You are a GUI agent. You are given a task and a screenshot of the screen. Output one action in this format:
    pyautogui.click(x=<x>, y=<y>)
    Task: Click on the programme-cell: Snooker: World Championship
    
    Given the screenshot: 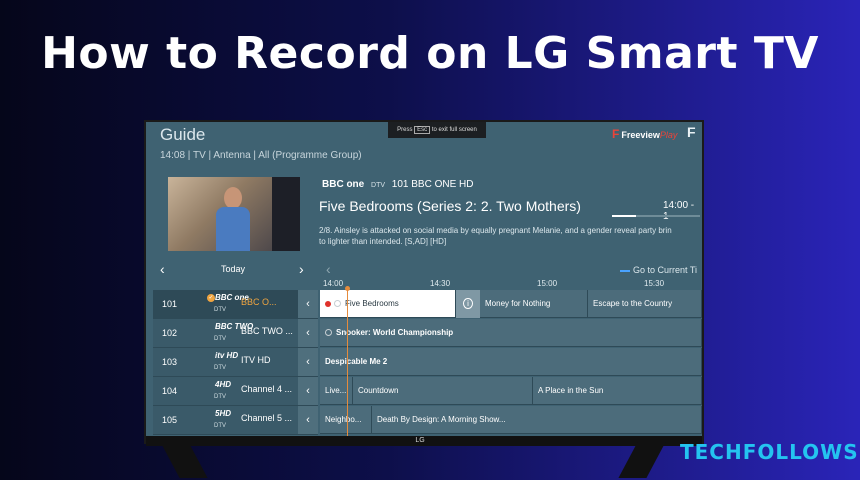 What is the action you would take?
    pyautogui.click(x=511, y=333)
    